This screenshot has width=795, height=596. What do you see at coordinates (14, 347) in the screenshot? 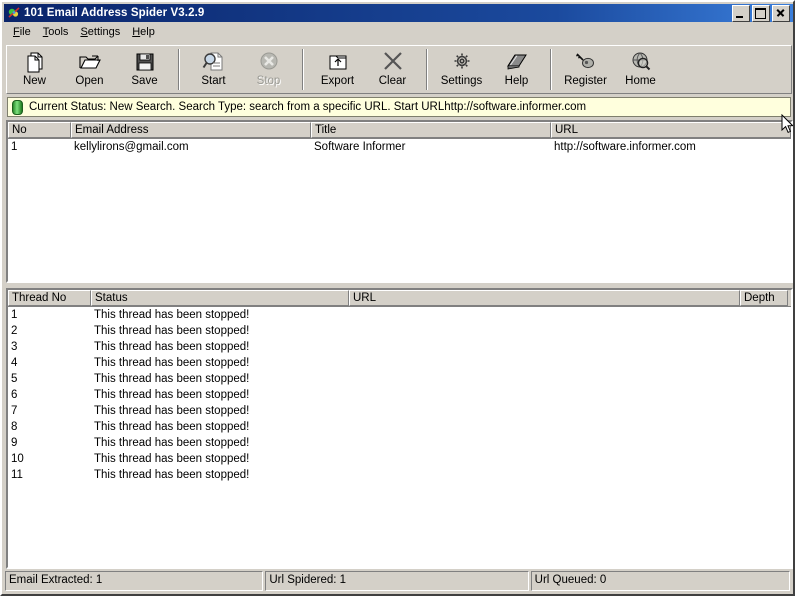
I see `threads-cell-no: 3` at bounding box center [14, 347].